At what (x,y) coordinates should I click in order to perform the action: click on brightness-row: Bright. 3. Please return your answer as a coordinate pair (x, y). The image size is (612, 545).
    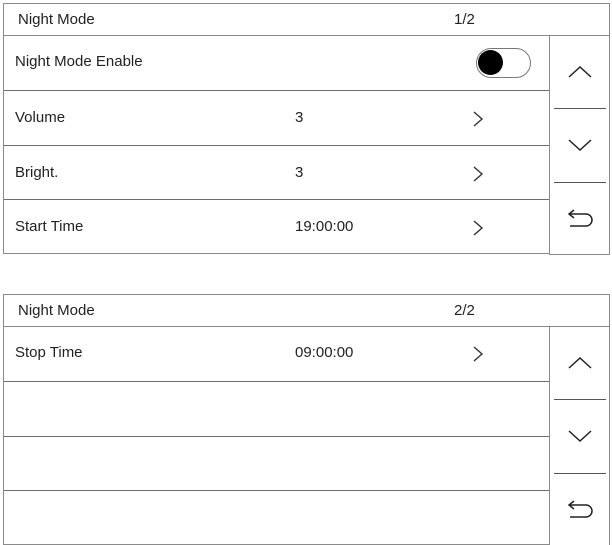
    Looking at the image, I should click on (277, 172).